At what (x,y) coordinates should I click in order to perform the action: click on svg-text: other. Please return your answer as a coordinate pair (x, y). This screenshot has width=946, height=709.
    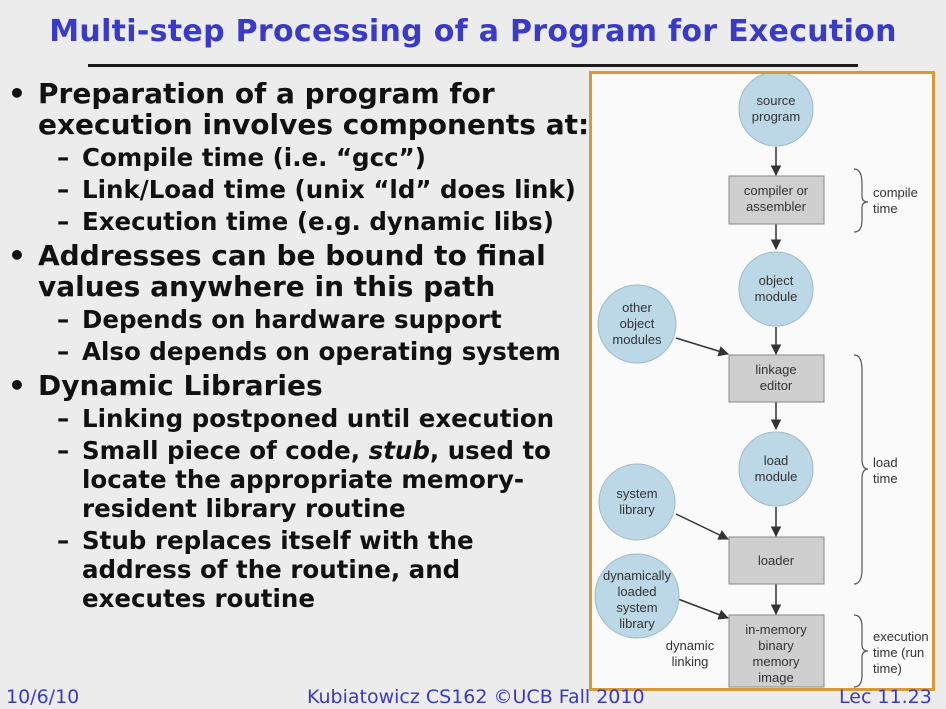
    Looking at the image, I should click on (637, 307).